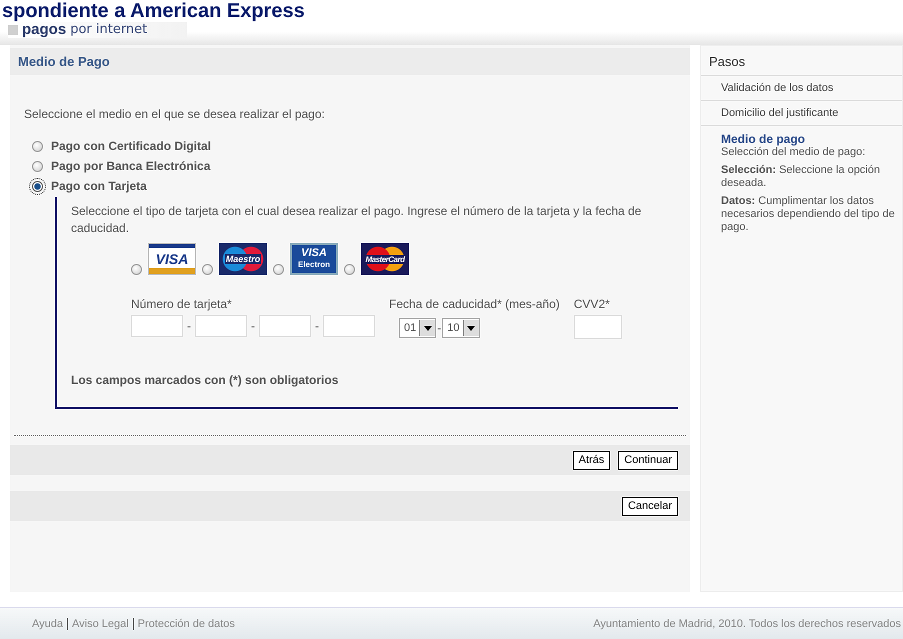 The width and height of the screenshot is (903, 639). I want to click on logo-mark-icon, so click(13, 30).